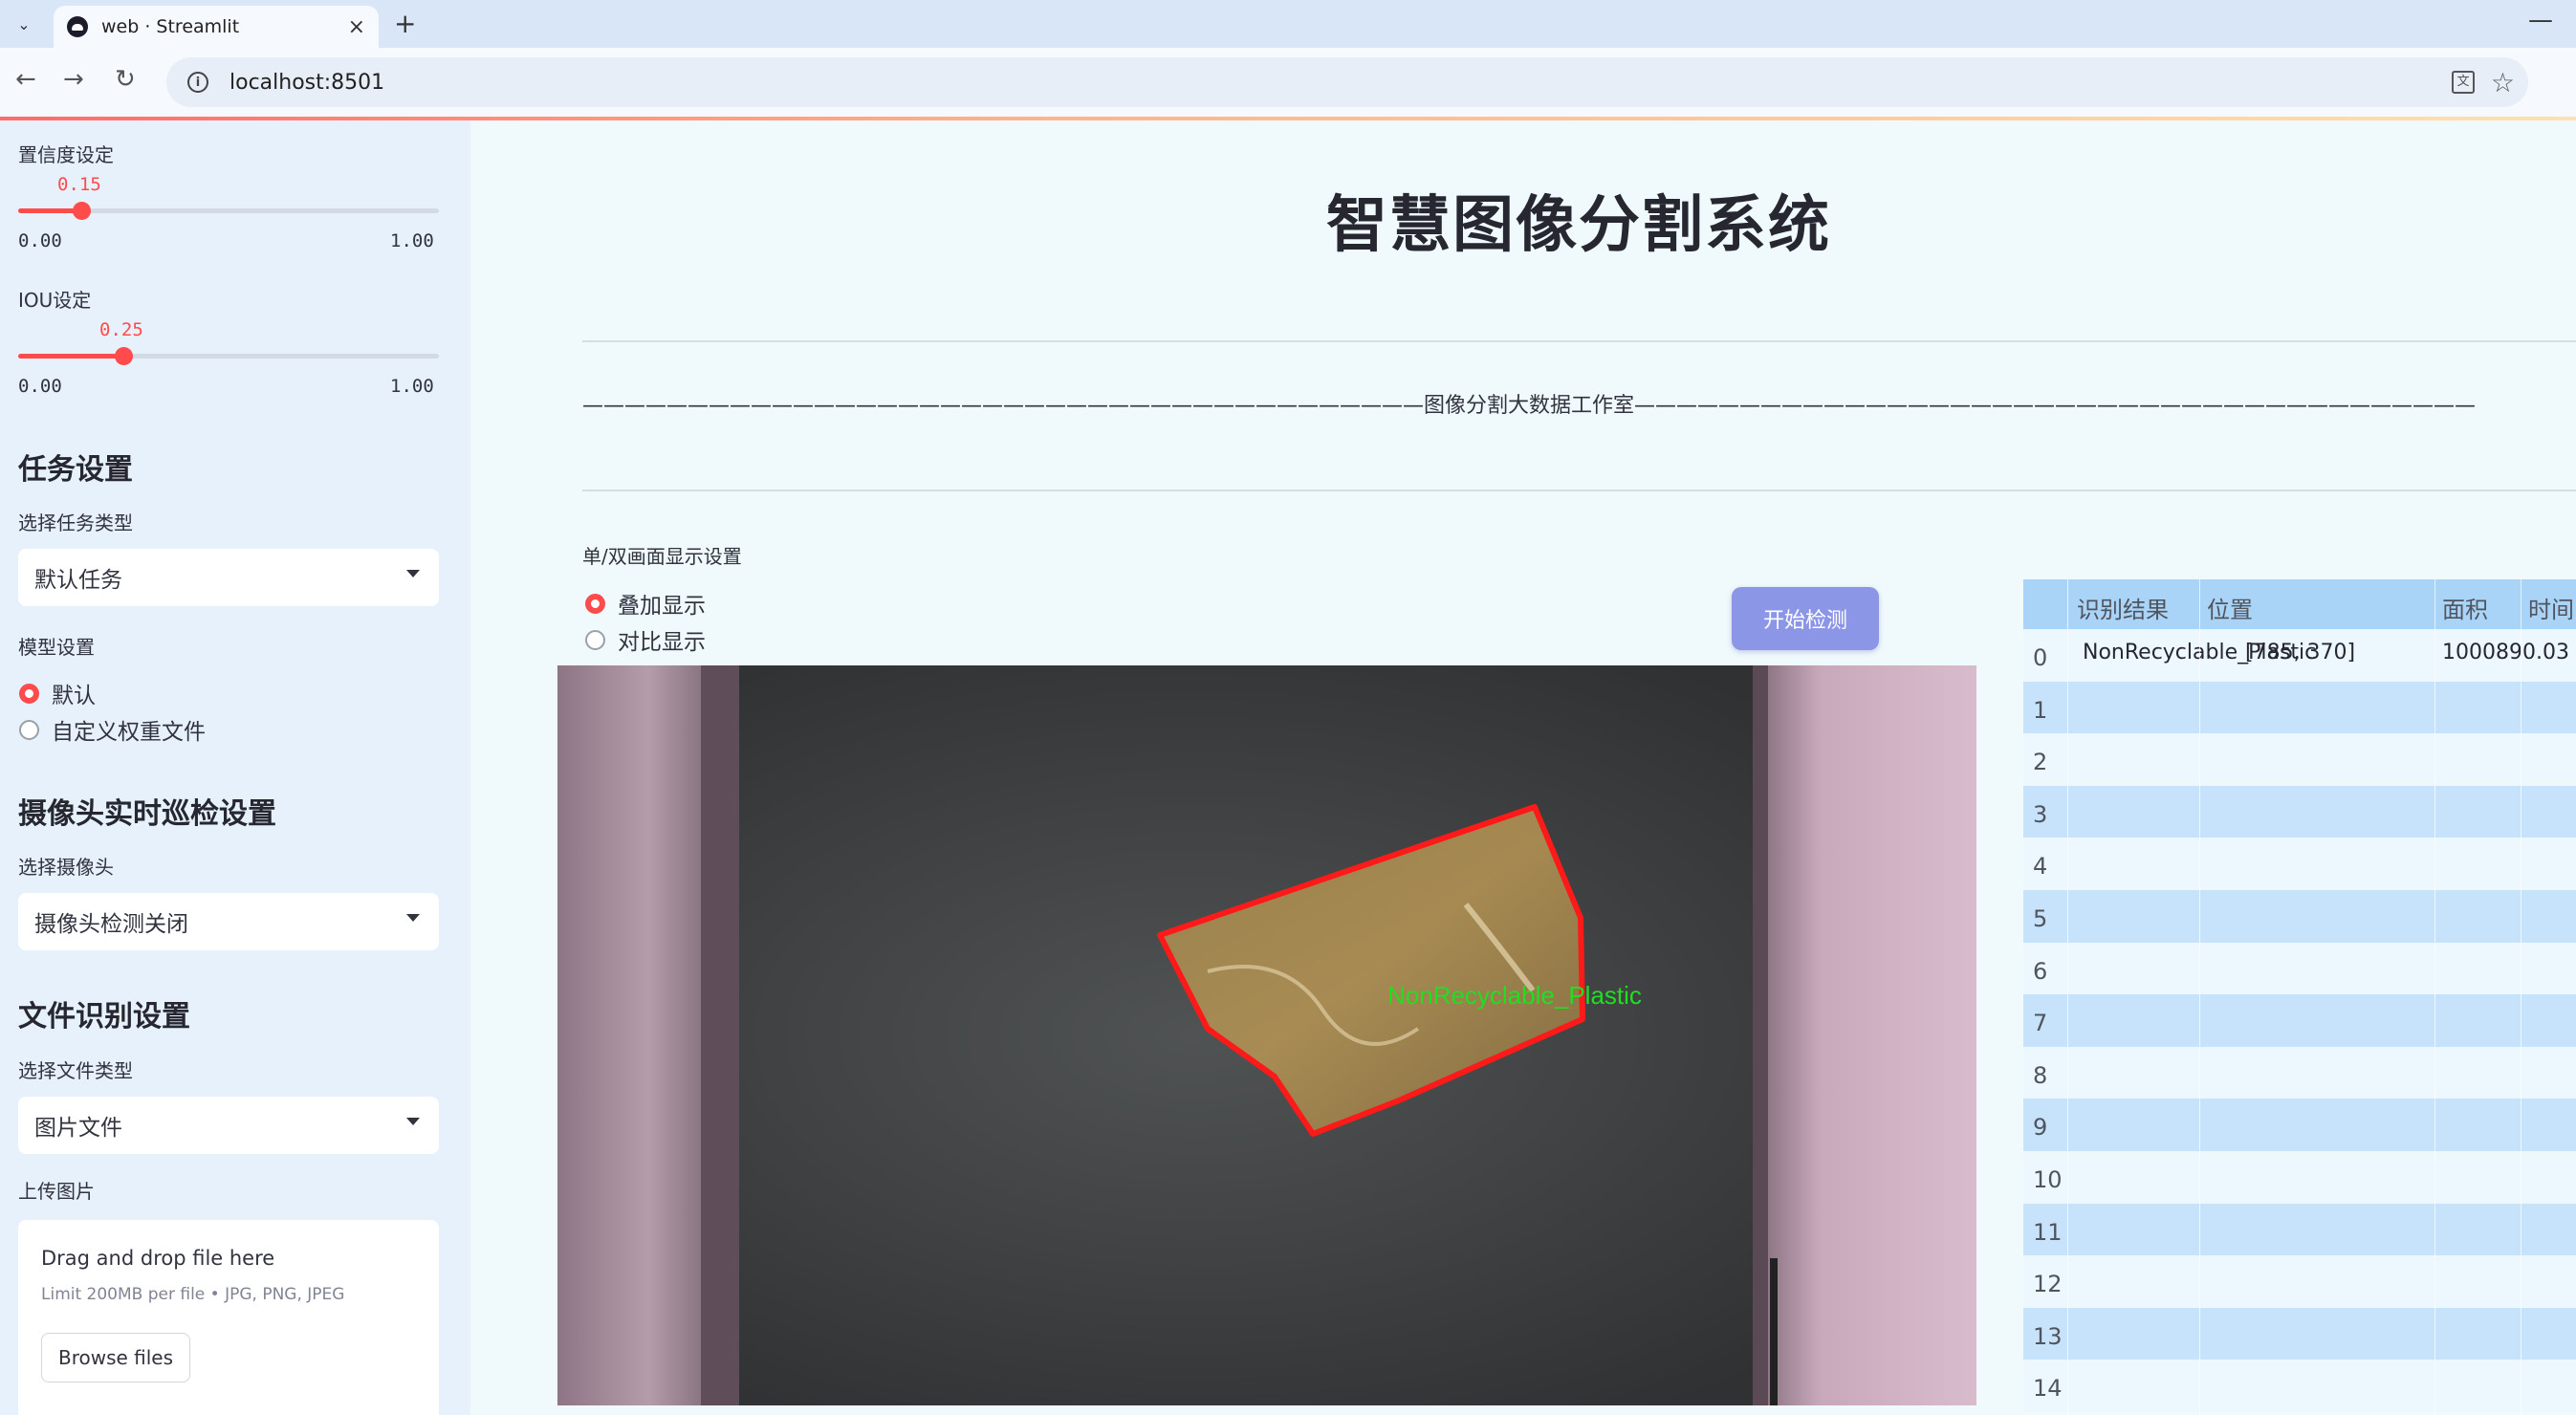 This screenshot has height=1415, width=2576. What do you see at coordinates (40, 240) in the screenshot?
I see `confidence-min: 0.00` at bounding box center [40, 240].